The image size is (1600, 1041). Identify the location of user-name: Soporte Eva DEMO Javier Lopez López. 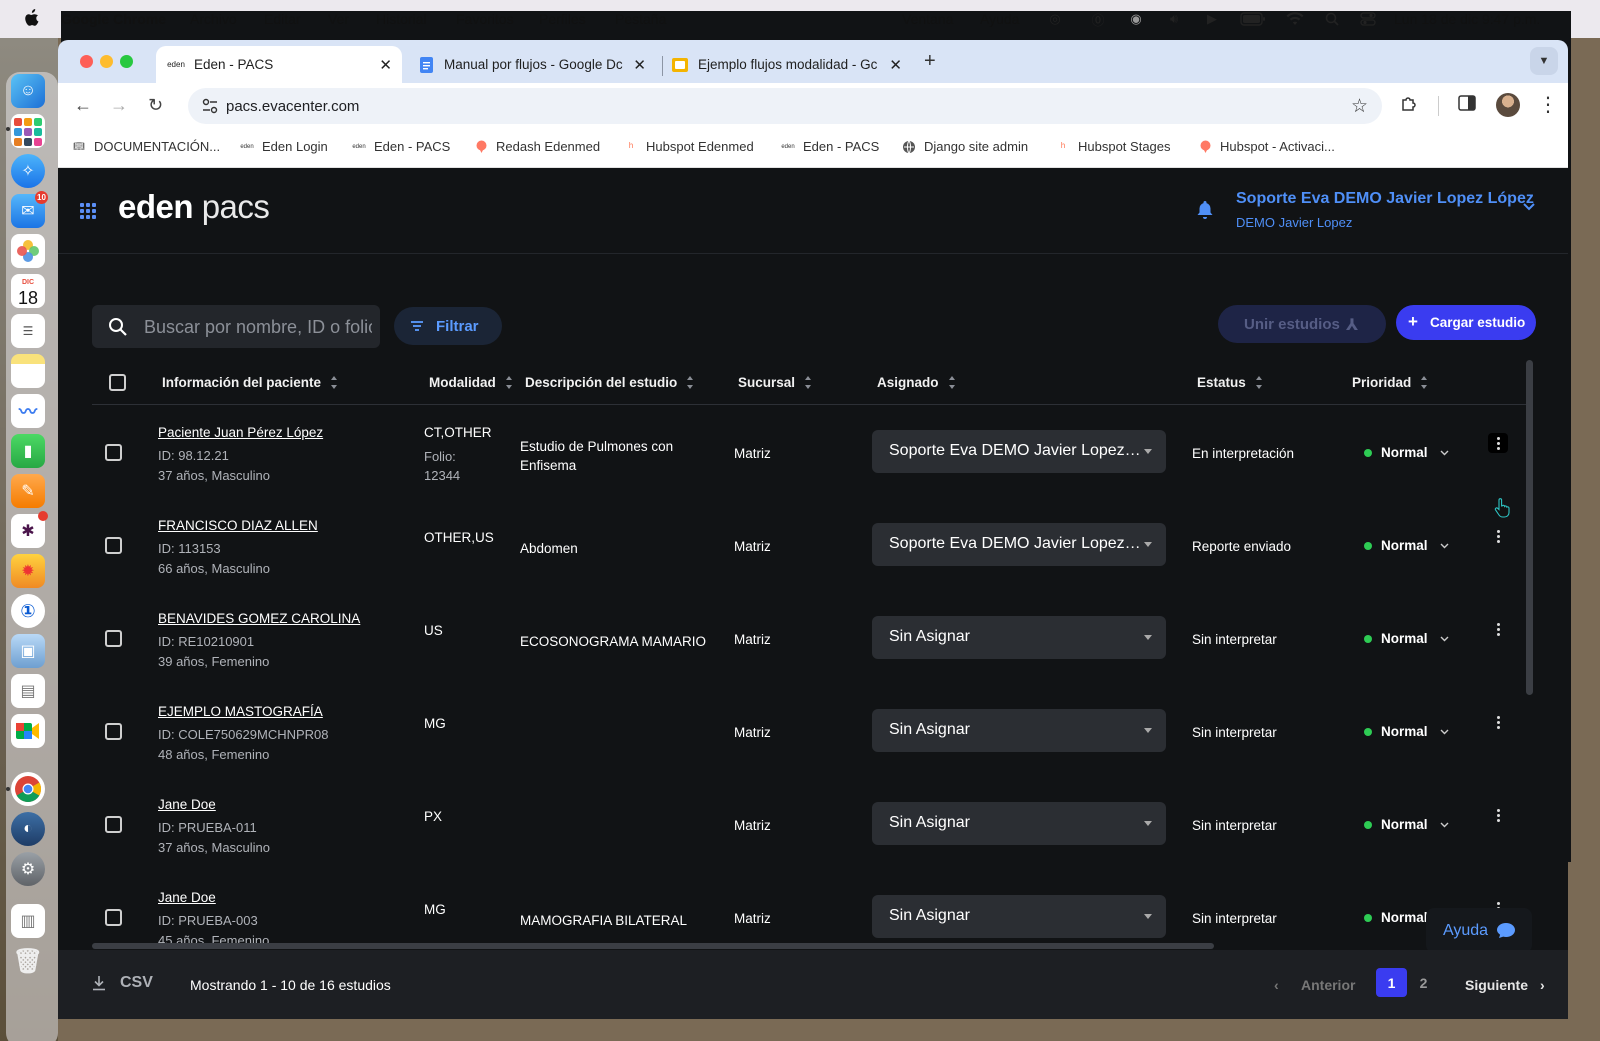
(1385, 199).